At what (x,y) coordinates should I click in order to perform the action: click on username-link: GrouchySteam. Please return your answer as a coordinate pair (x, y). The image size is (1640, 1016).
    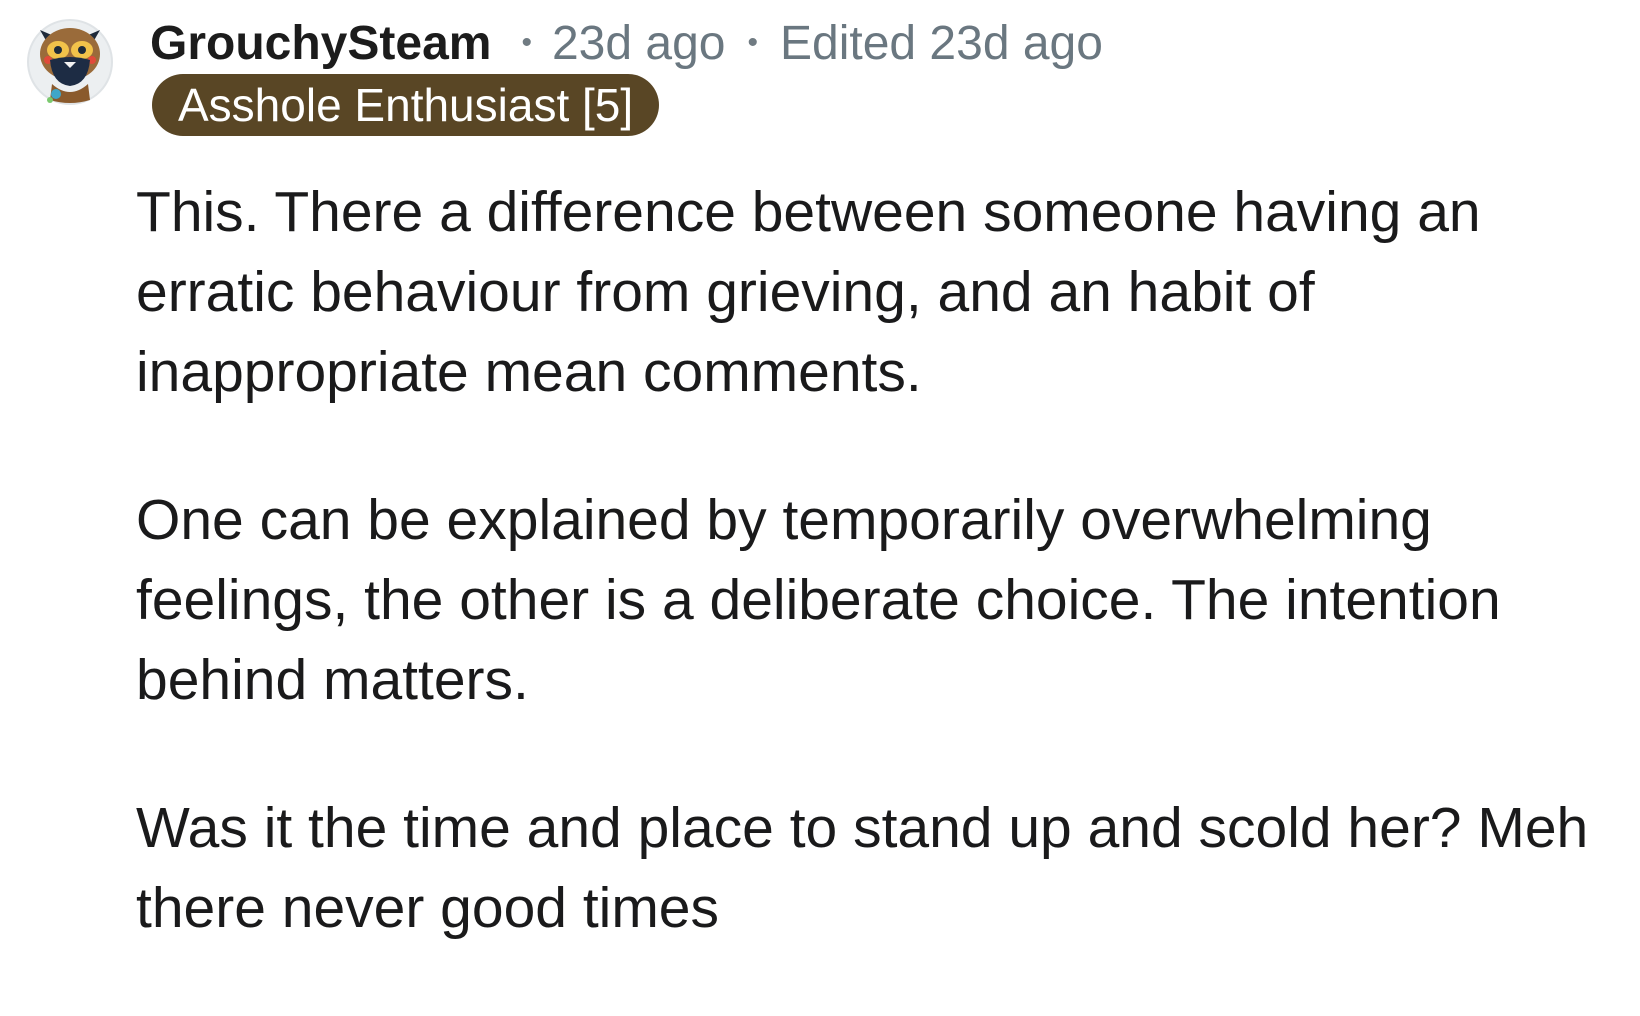
    Looking at the image, I should click on (320, 43).